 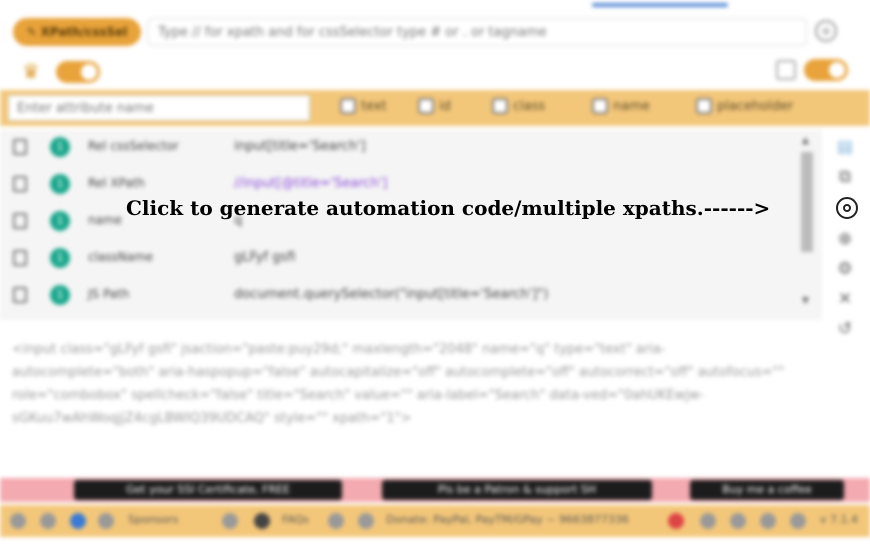 What do you see at coordinates (621, 106) in the screenshot?
I see `checkbox-name: name` at bounding box center [621, 106].